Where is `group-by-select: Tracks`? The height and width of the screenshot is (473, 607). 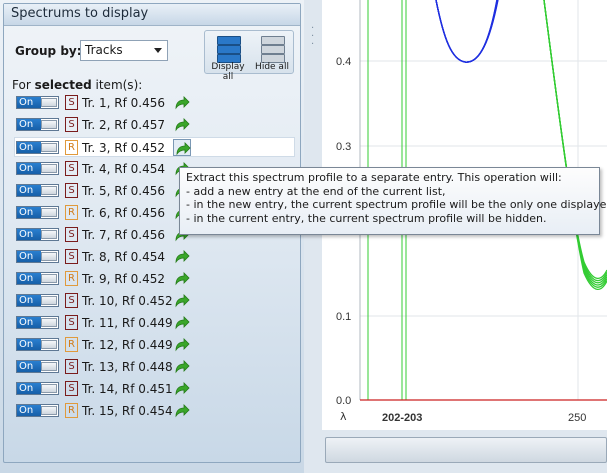 group-by-select: Tracks is located at coordinates (124, 50).